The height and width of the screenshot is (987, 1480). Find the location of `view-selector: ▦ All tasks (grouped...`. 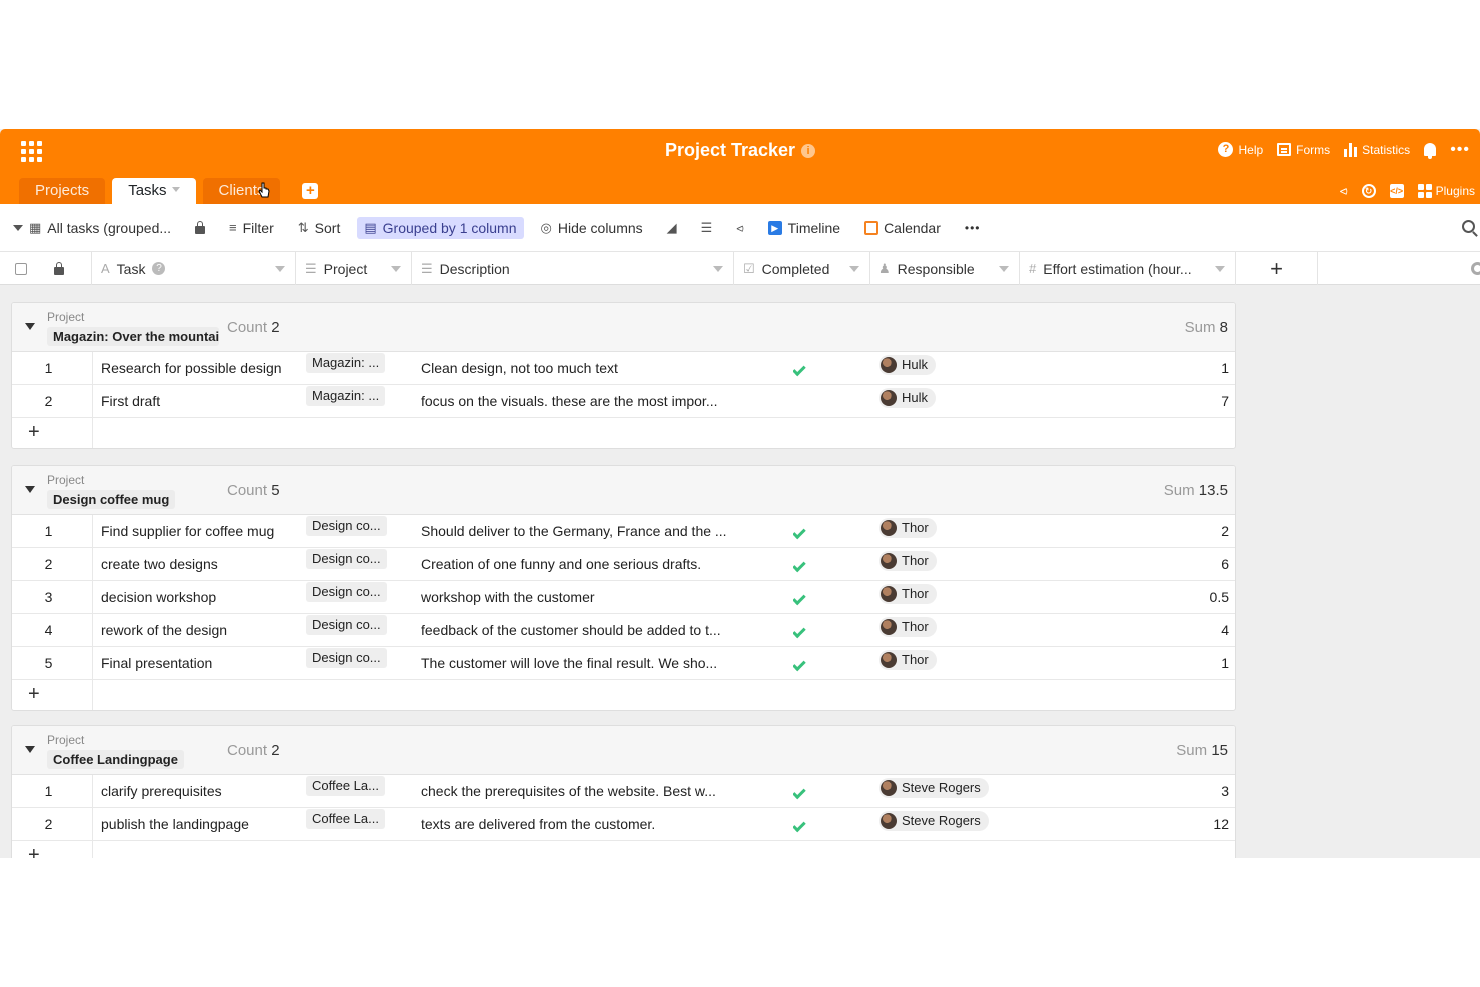

view-selector: ▦ All tasks (grouped... is located at coordinates (92, 228).